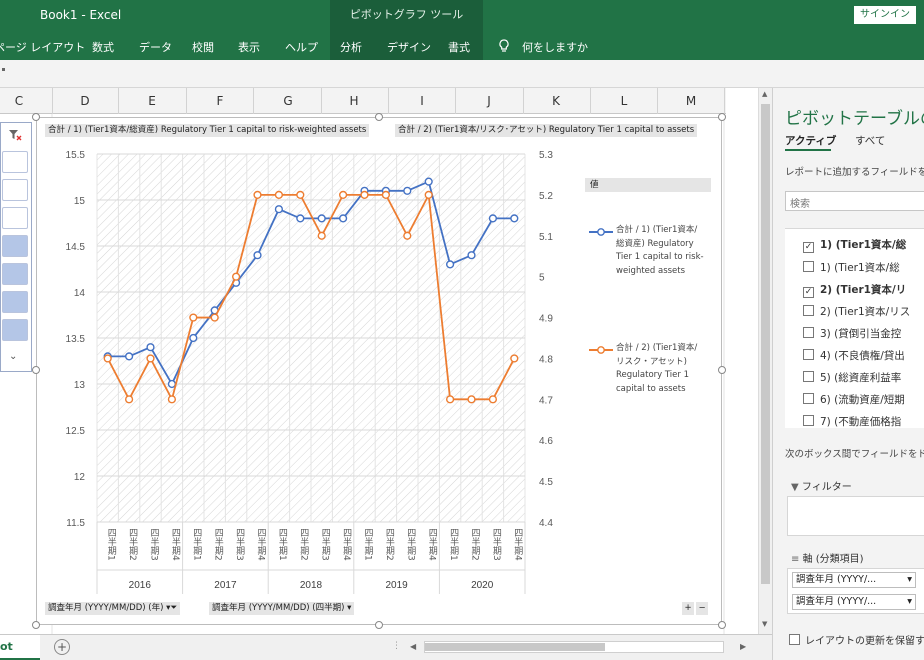 The width and height of the screenshot is (924, 660). Describe the element at coordinates (546, 482) in the screenshot. I see `y-right-tick-label: 4.5` at that location.